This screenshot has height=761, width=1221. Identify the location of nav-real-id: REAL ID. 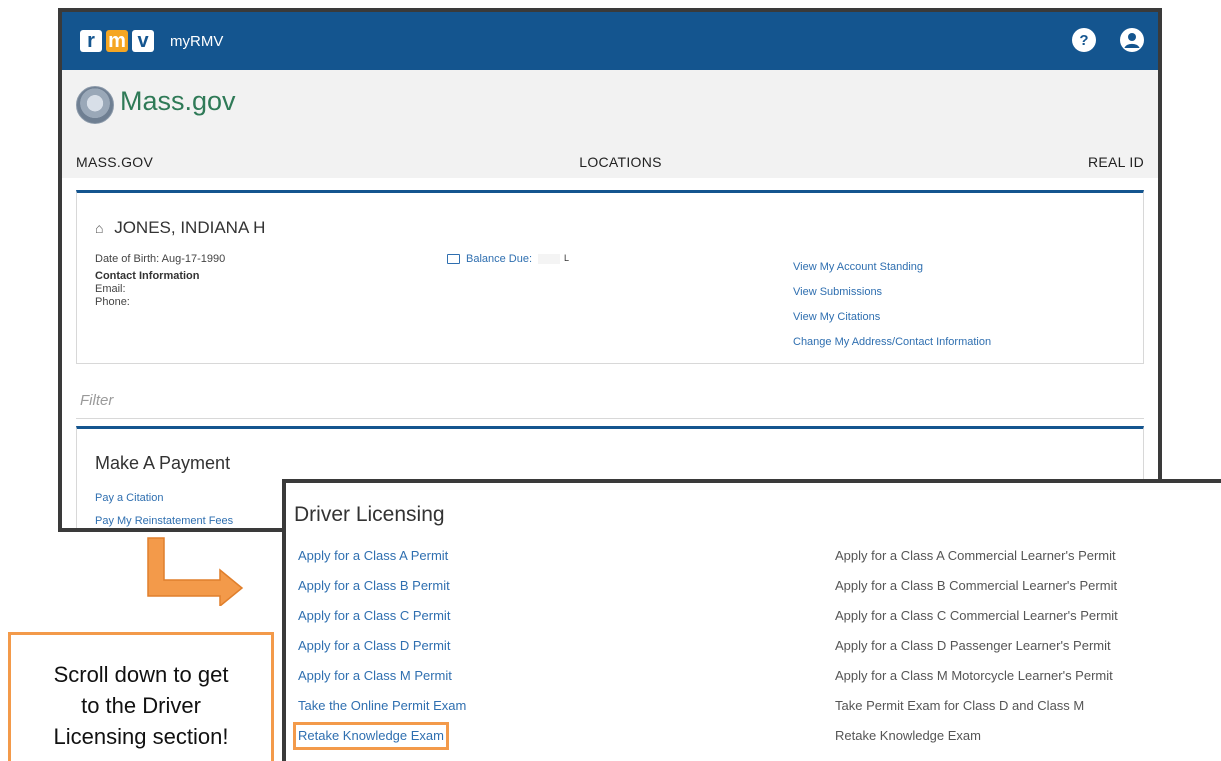
(1116, 162).